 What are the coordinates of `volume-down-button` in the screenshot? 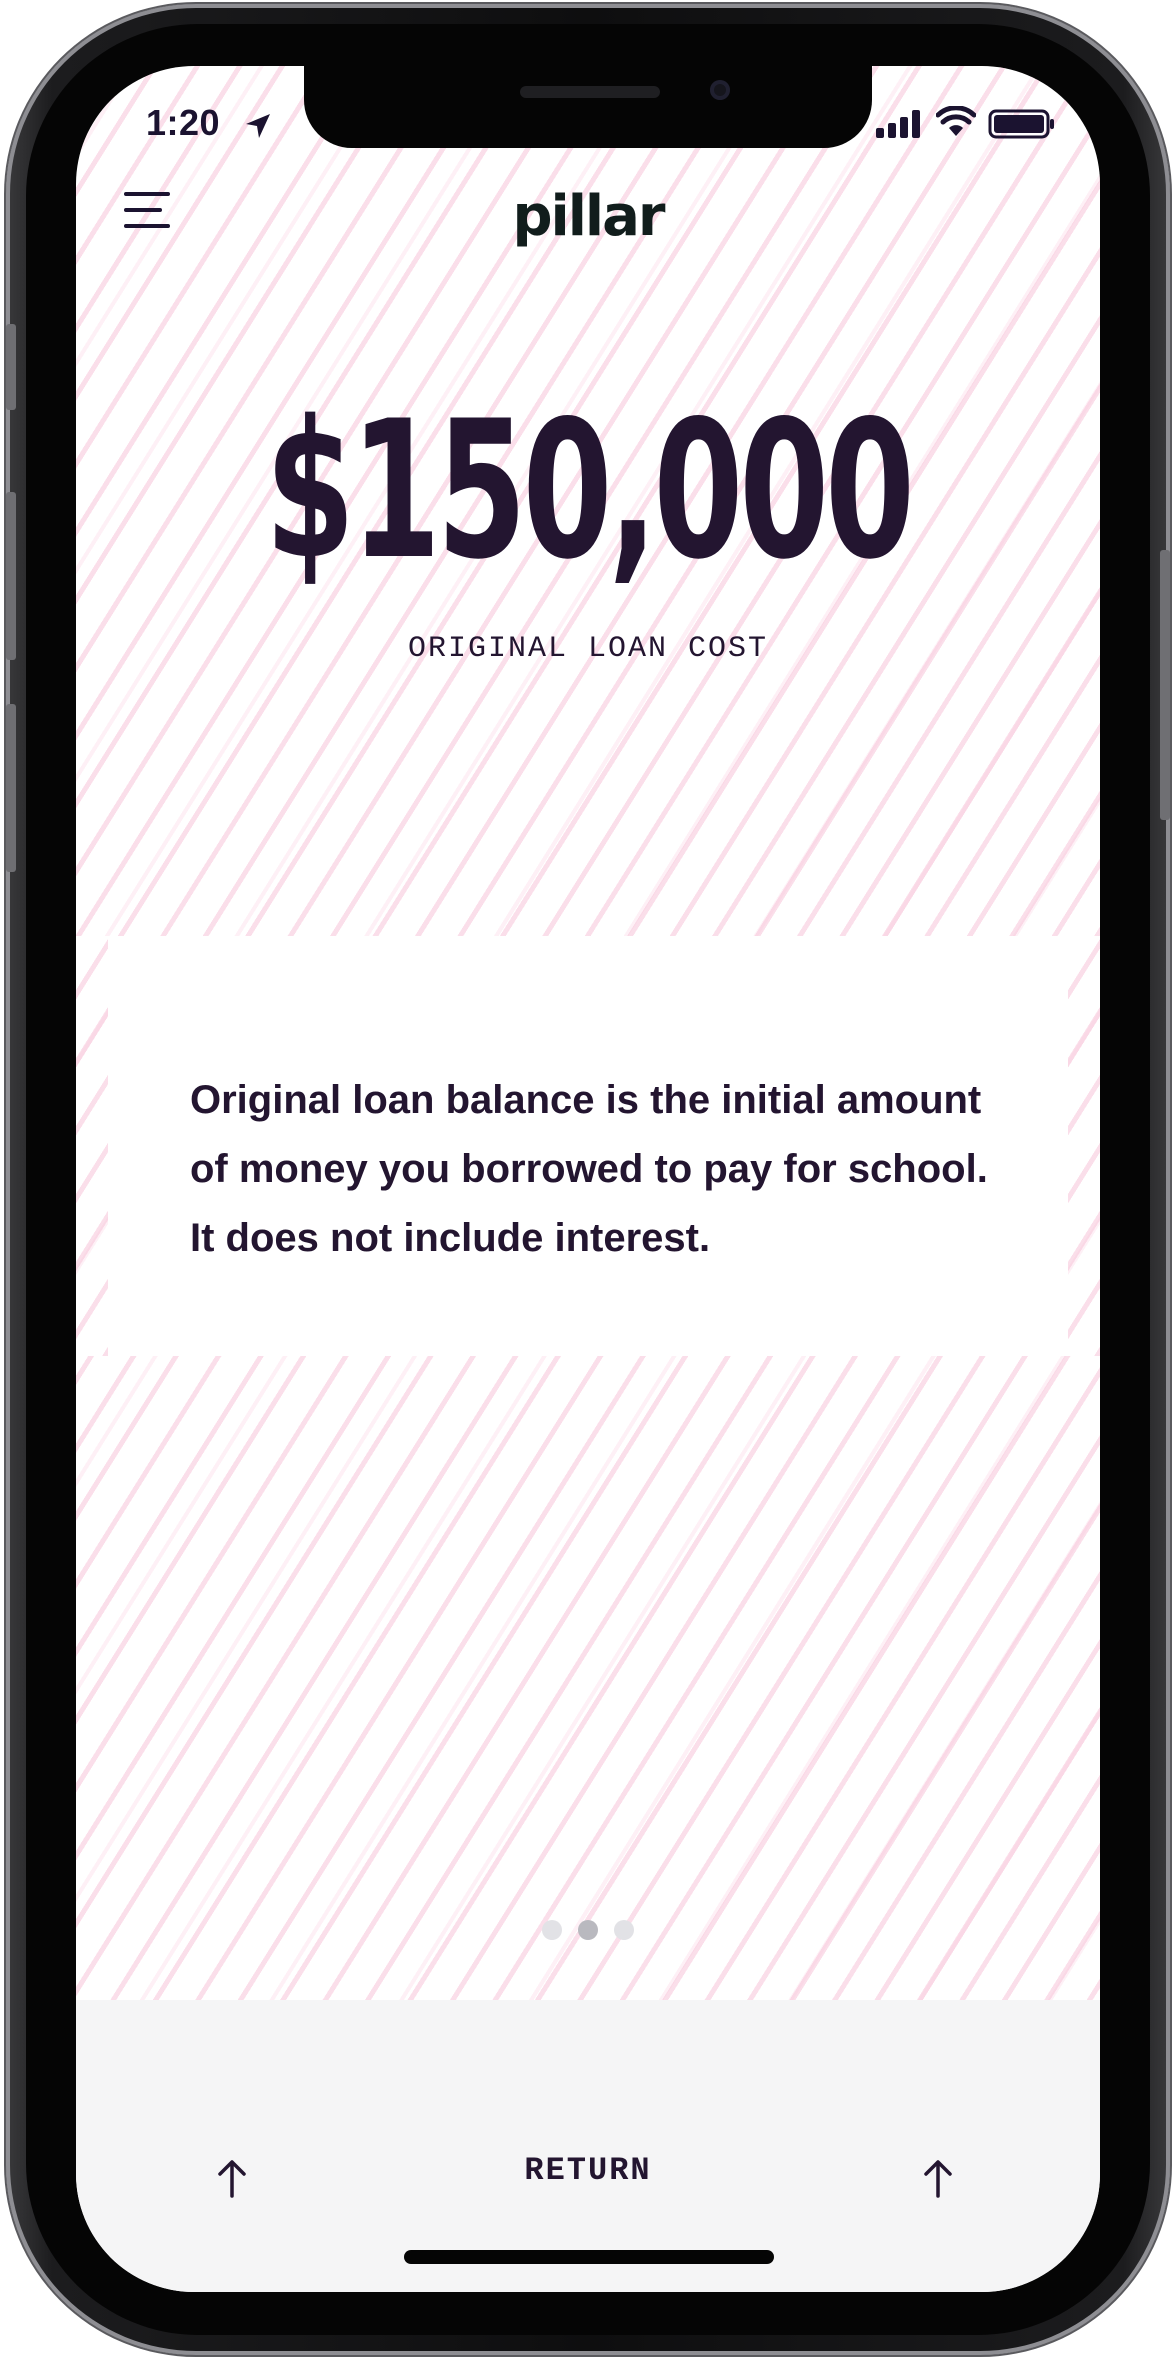 It's located at (11, 788).